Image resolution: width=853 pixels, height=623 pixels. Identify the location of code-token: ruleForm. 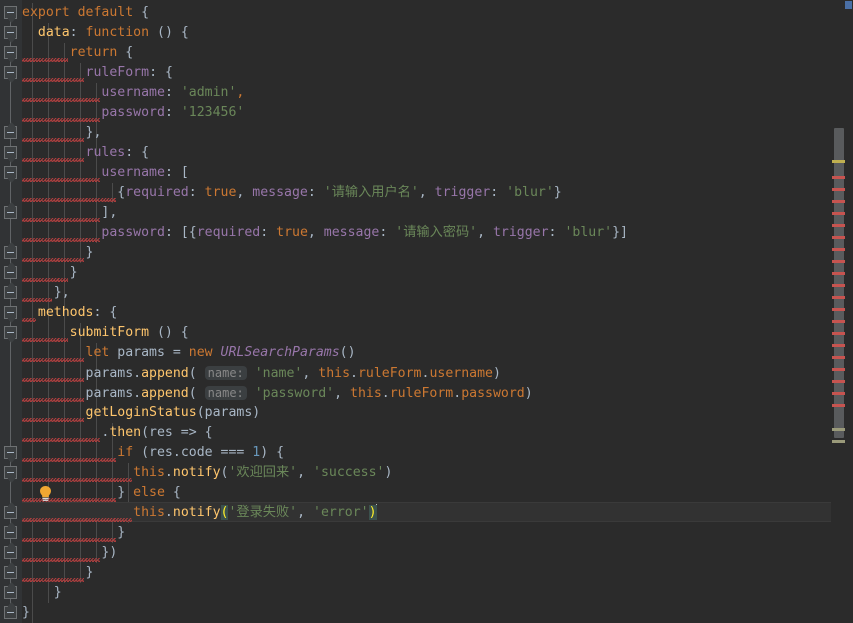
(117, 72).